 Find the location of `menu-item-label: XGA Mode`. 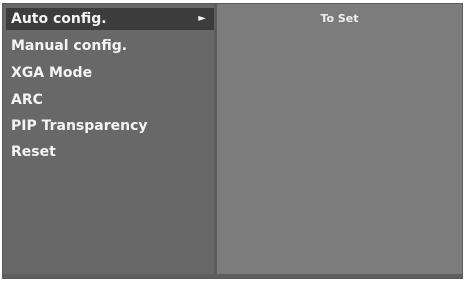

menu-item-label: XGA Mode is located at coordinates (52, 73).